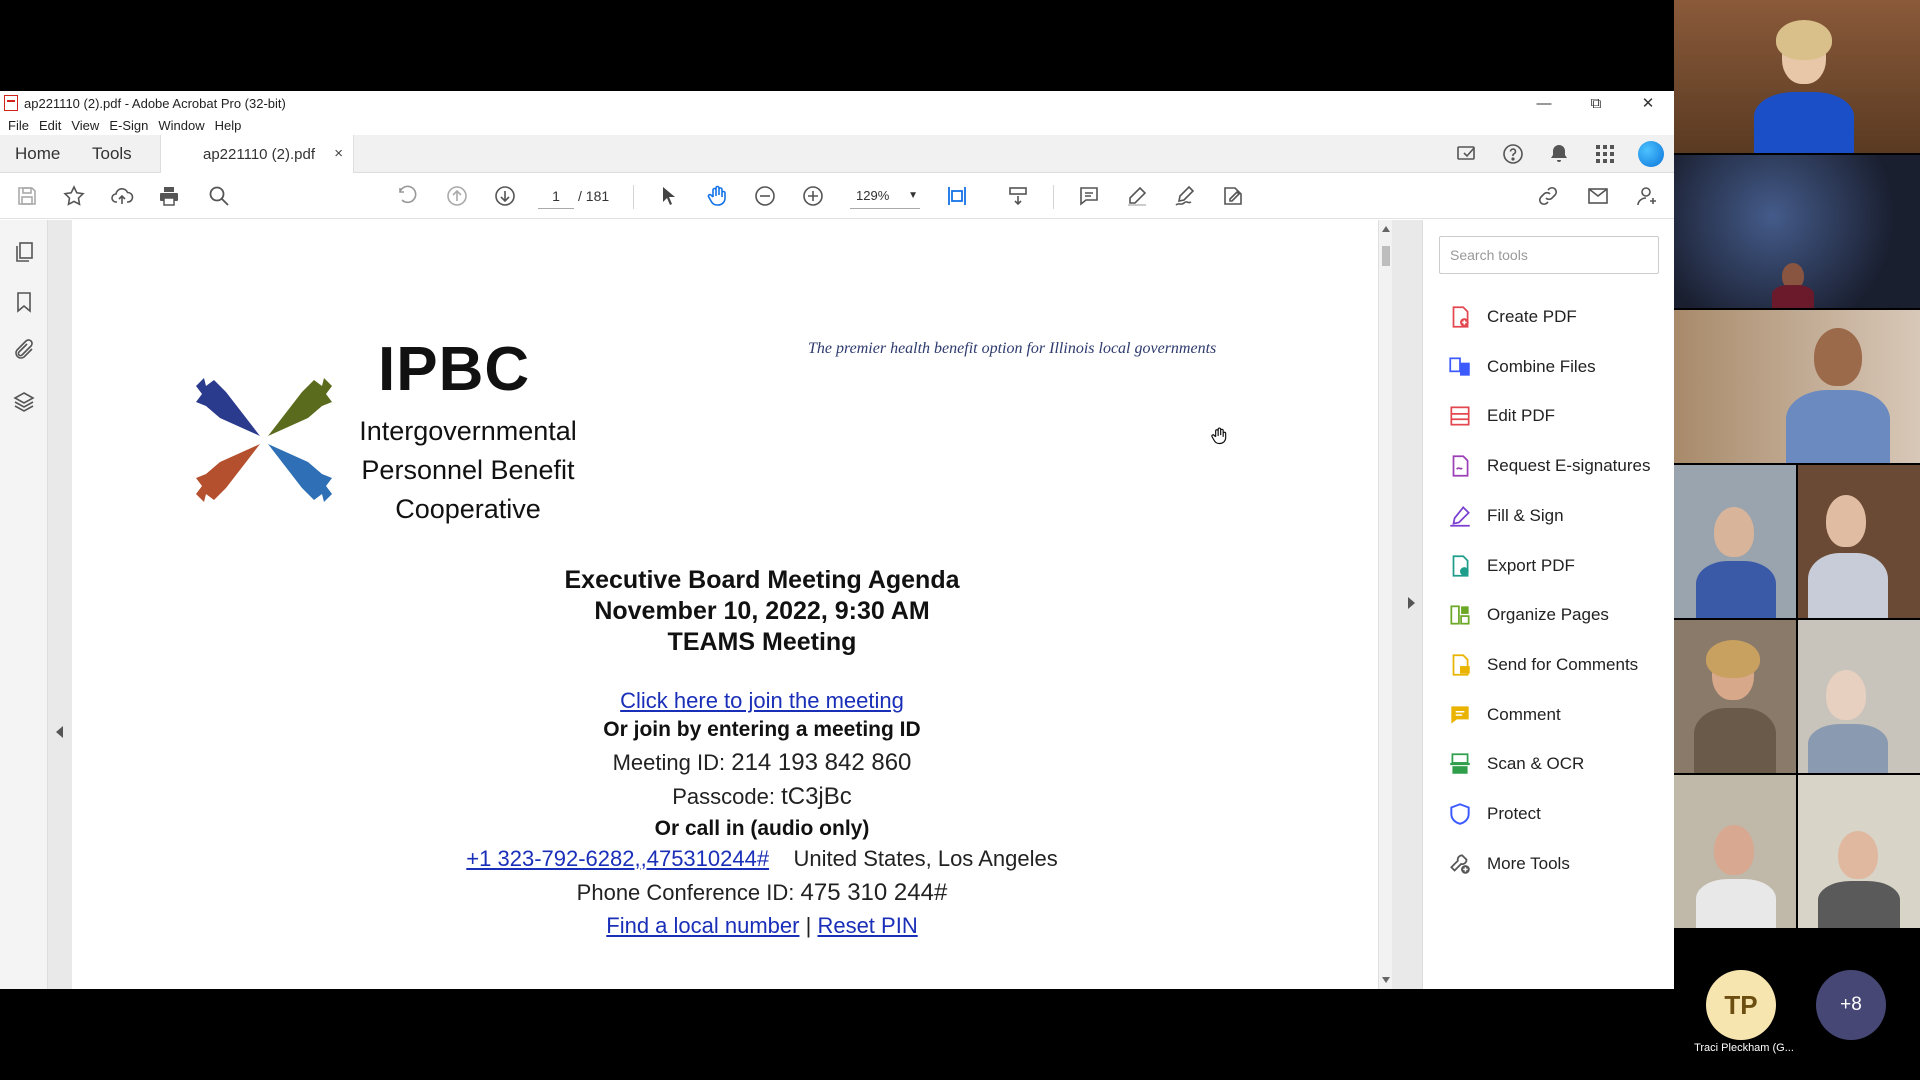 The width and height of the screenshot is (1920, 1080). I want to click on more-tools-icon, so click(1460, 864).